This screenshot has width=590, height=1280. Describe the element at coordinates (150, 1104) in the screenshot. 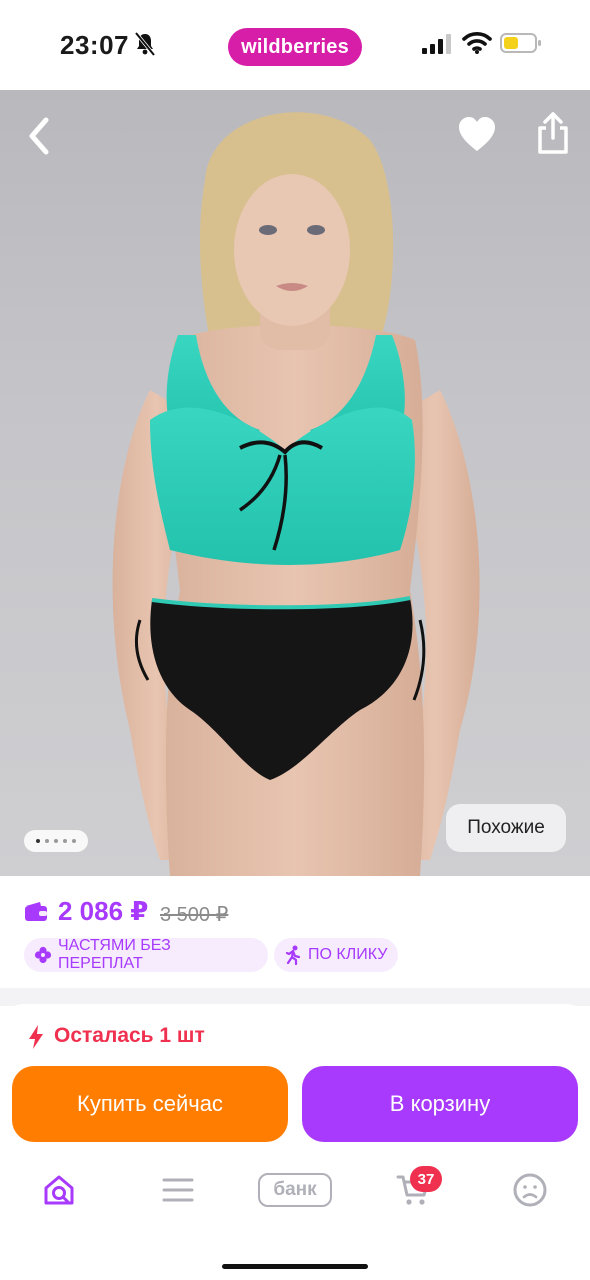

I see `buy-now-button: Купить сейчас` at that location.